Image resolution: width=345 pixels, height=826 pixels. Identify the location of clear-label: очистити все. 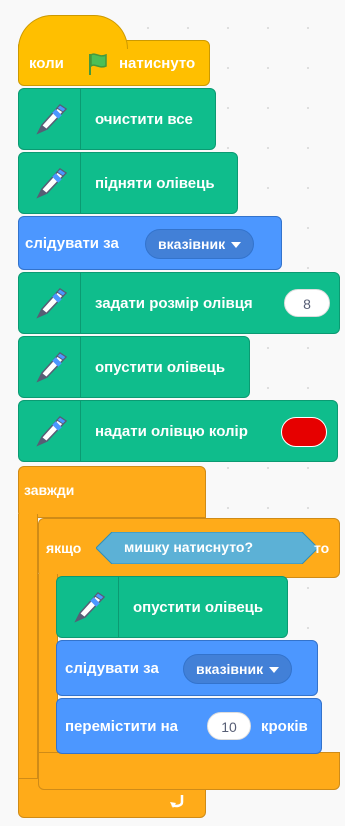
(144, 119).